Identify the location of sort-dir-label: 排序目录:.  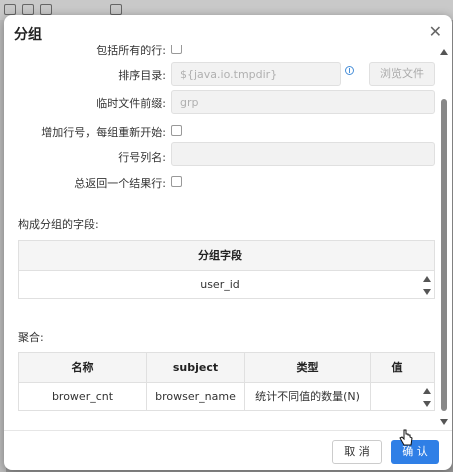
(142, 75).